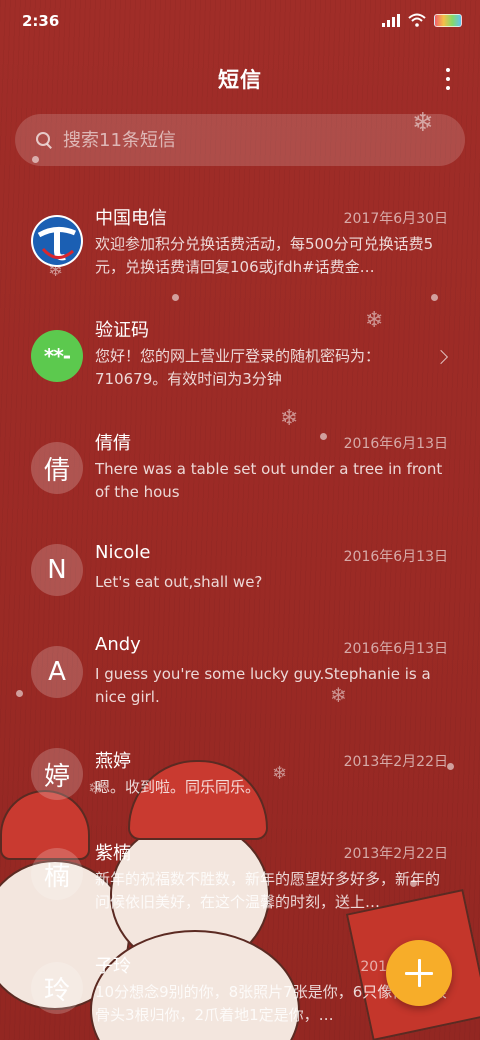  What do you see at coordinates (118, 644) in the screenshot?
I see `message-sender: Andy` at bounding box center [118, 644].